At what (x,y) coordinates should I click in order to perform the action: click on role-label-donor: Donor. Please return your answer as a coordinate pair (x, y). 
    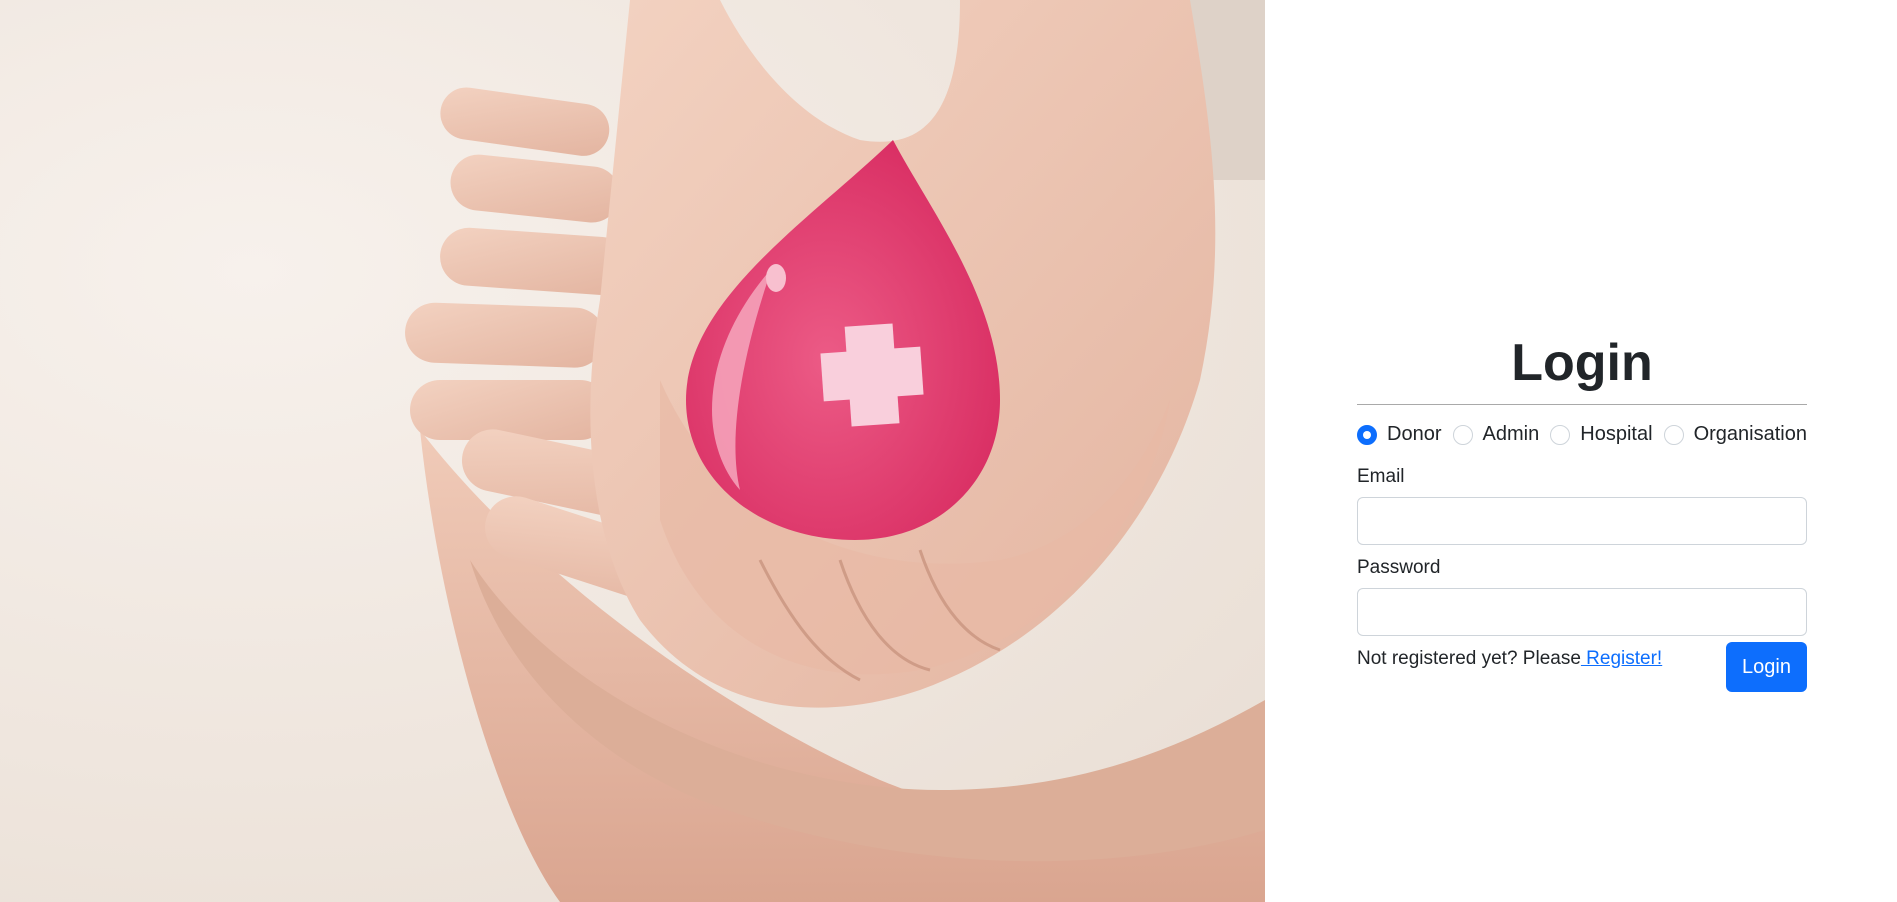
    Looking at the image, I should click on (1414, 434).